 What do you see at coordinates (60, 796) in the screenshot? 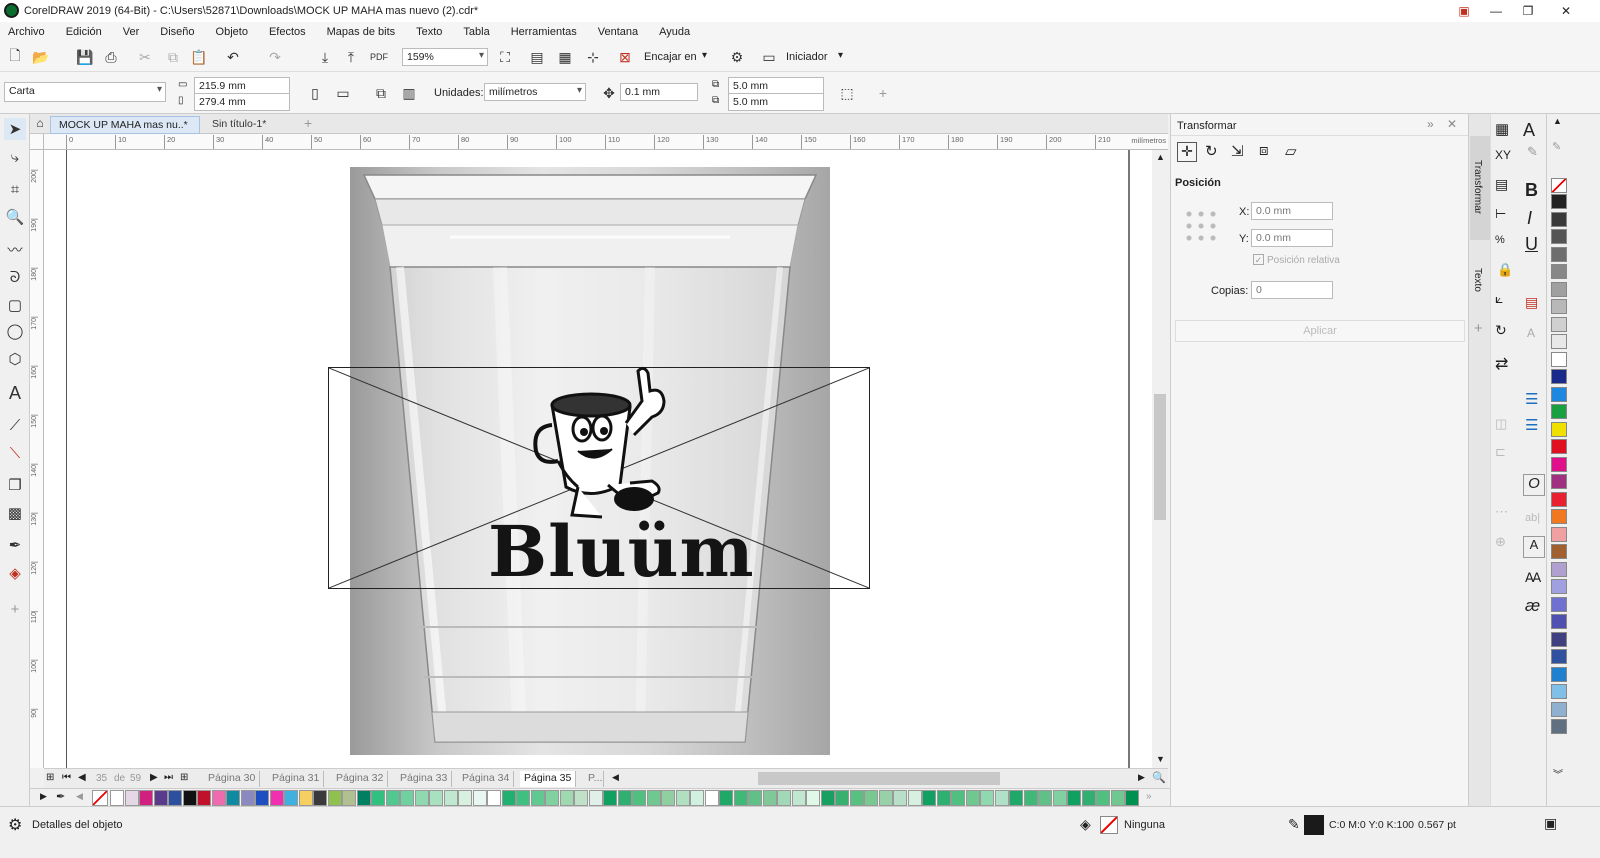
I see `palette-eyedropper-icon: ✒` at bounding box center [60, 796].